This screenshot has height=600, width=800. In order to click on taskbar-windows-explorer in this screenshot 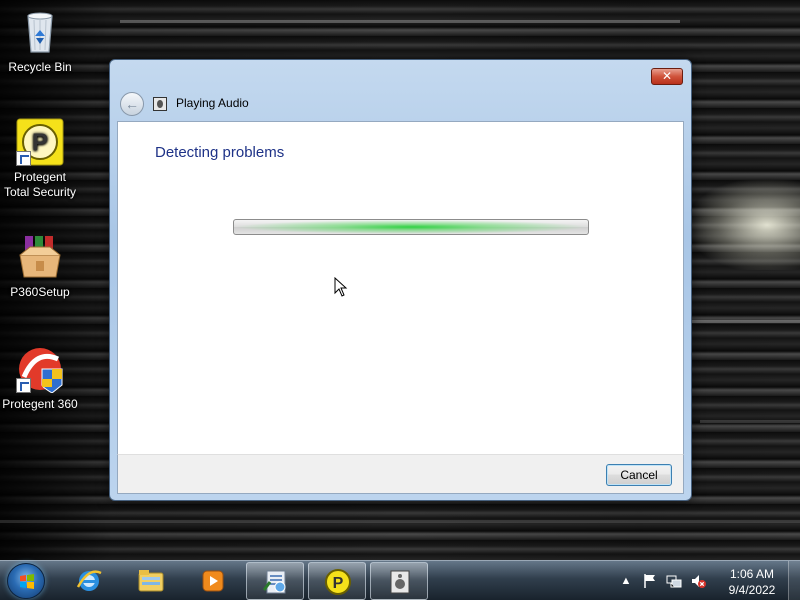, I will do `click(151, 581)`.